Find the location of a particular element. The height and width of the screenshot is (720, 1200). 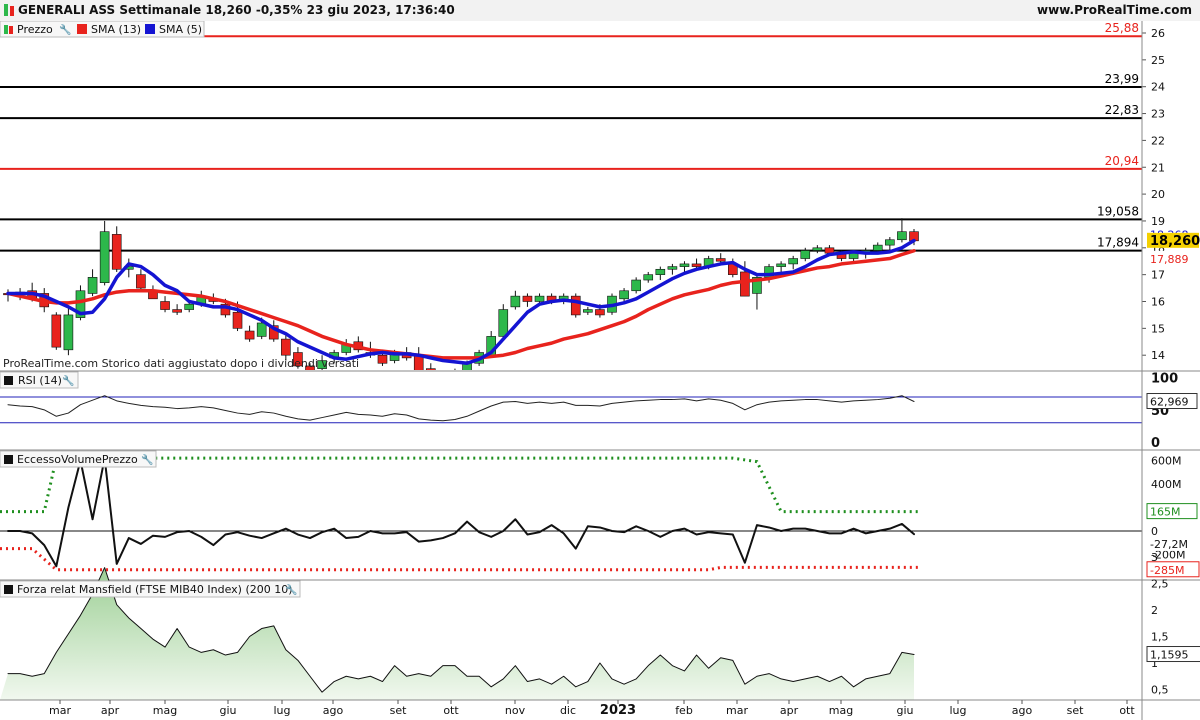

mansfield-legend-swatch is located at coordinates (8, 589).